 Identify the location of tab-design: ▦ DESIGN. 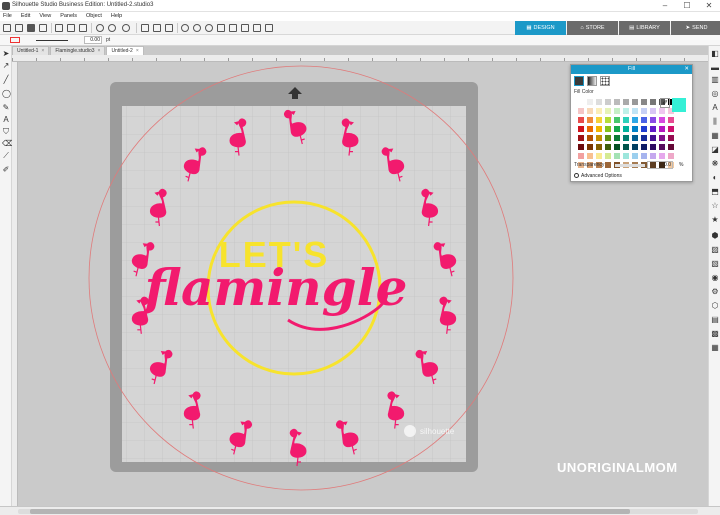
(540, 28).